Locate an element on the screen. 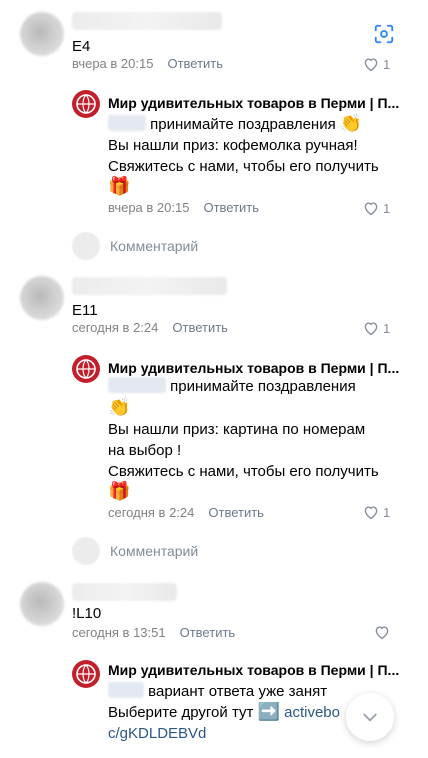 This screenshot has height=758, width=428. chevron-down-icon is located at coordinates (370, 717).